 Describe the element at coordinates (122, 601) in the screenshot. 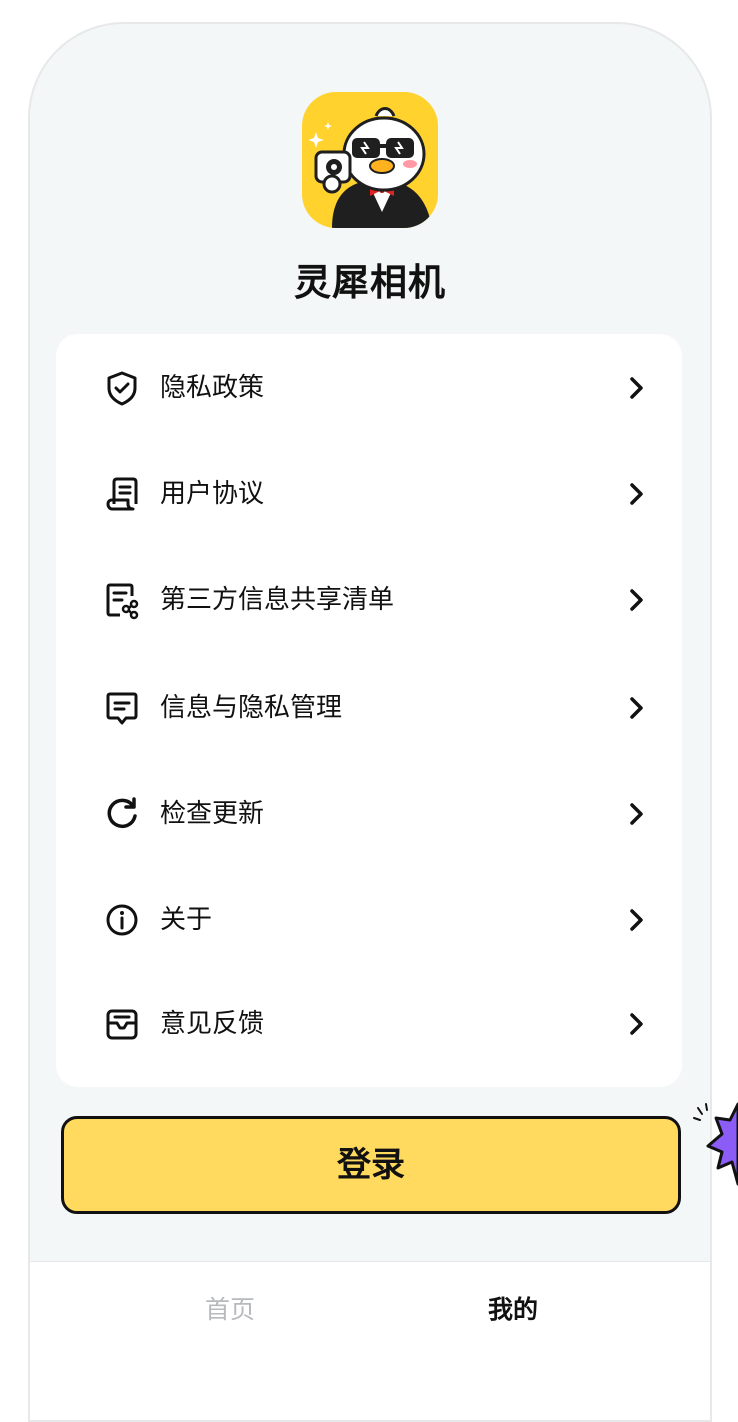

I see `share-list-icon` at that location.